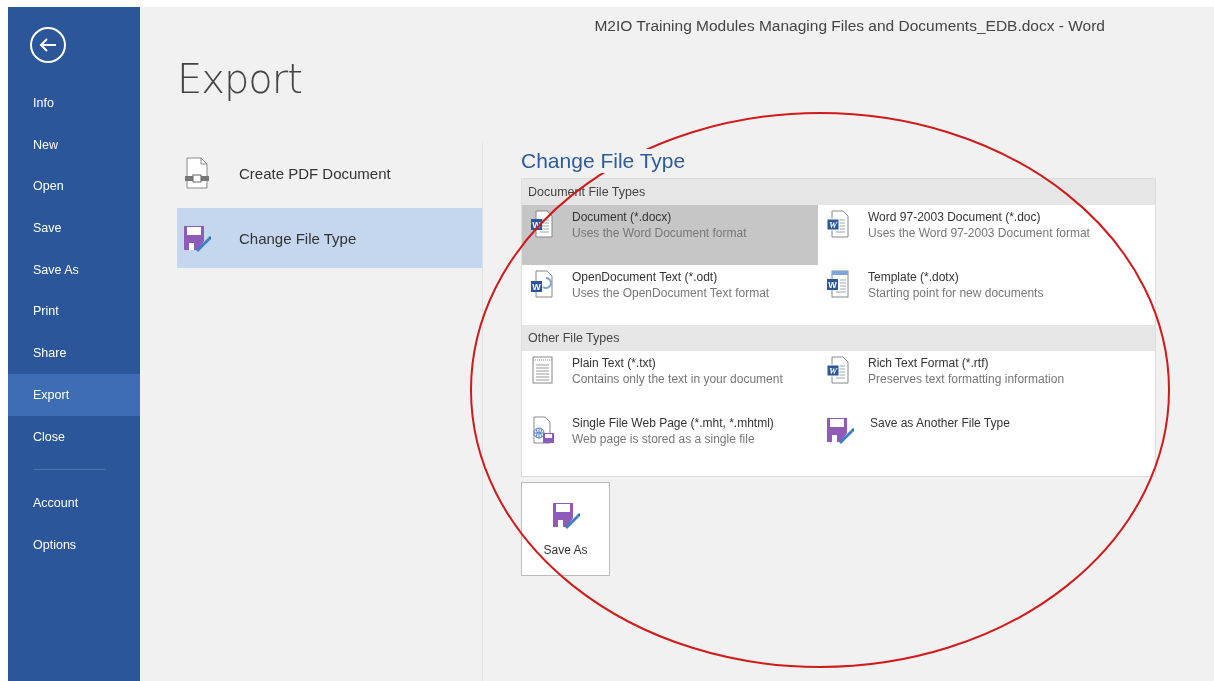 The image size is (1214, 681). What do you see at coordinates (329, 238) in the screenshot?
I see `export-option: Change File Type` at bounding box center [329, 238].